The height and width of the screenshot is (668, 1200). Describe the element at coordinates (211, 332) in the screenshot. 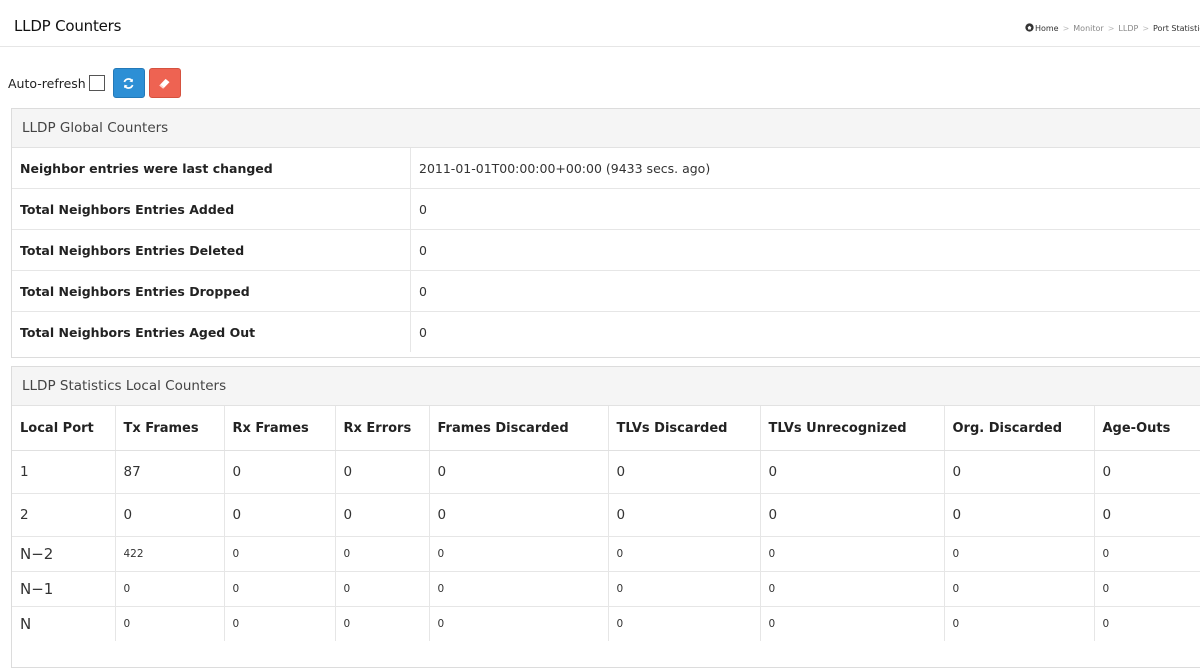

I see `counter-label: Total Neighbors Entries Aged Out` at that location.